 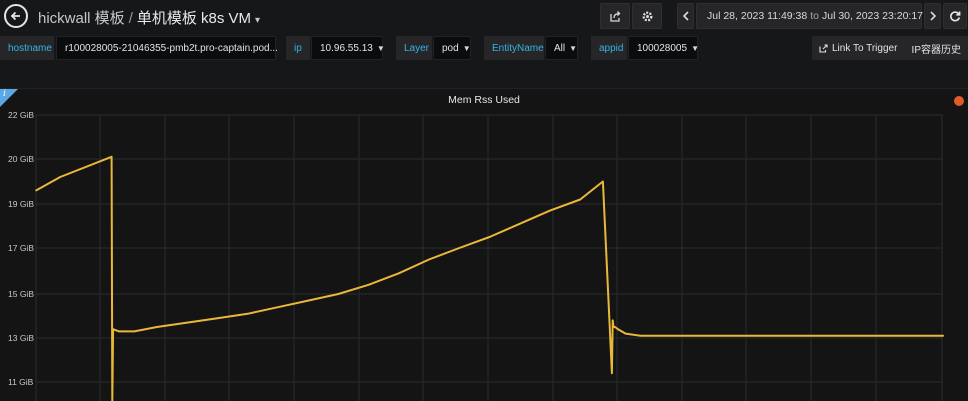 What do you see at coordinates (484, 100) in the screenshot?
I see `panel-title: Mem Rss Used` at bounding box center [484, 100].